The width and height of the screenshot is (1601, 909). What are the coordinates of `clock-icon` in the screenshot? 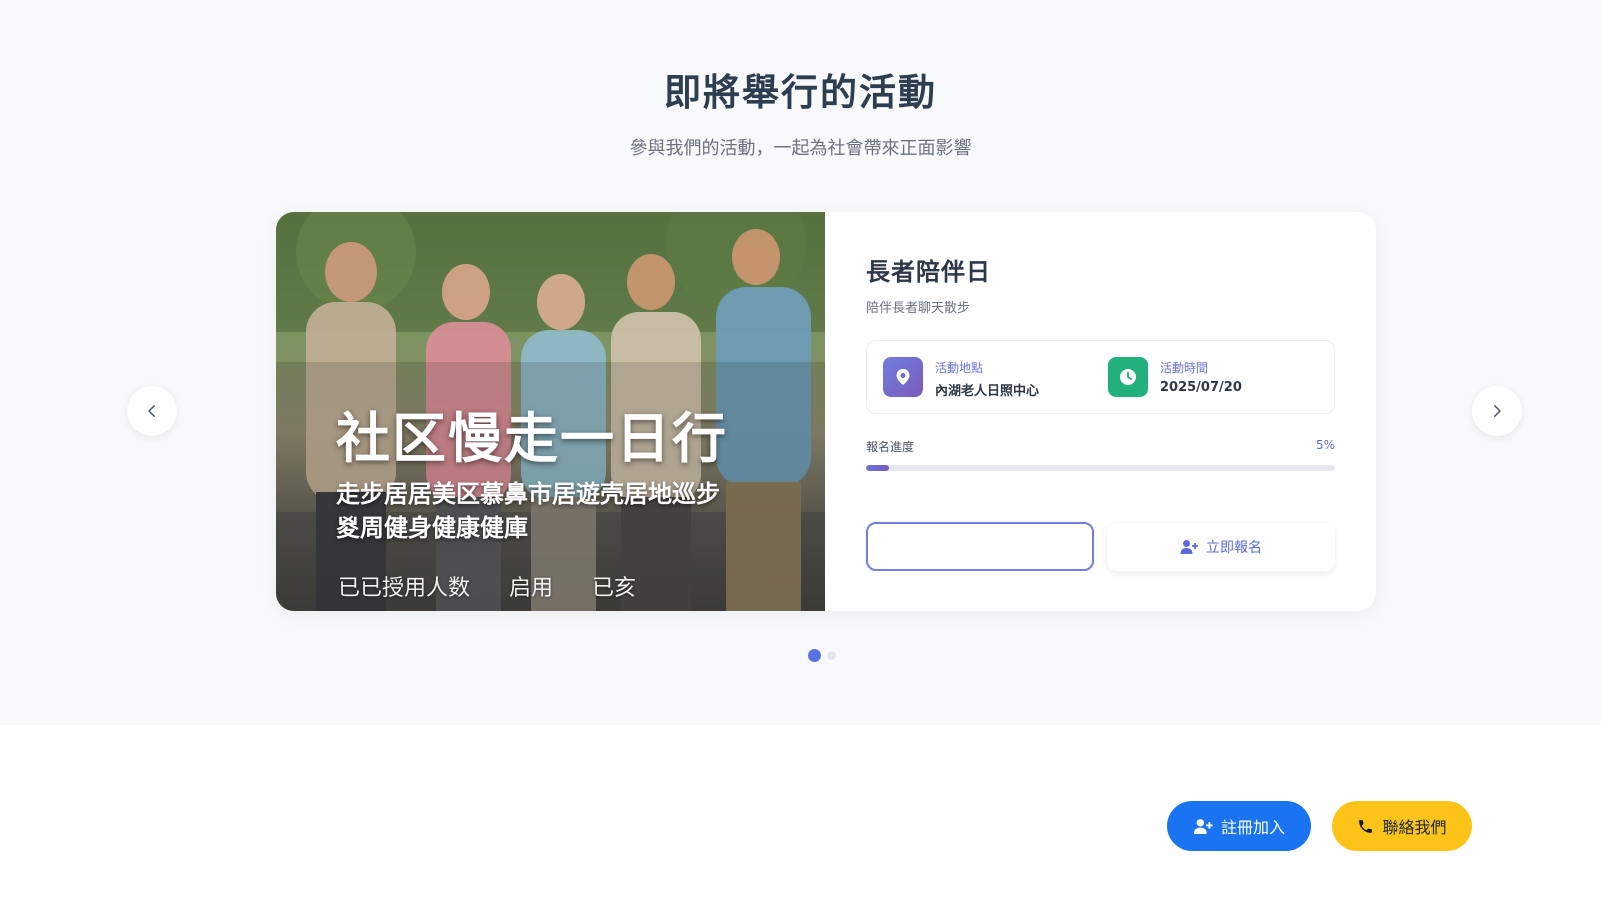 It's located at (1128, 377).